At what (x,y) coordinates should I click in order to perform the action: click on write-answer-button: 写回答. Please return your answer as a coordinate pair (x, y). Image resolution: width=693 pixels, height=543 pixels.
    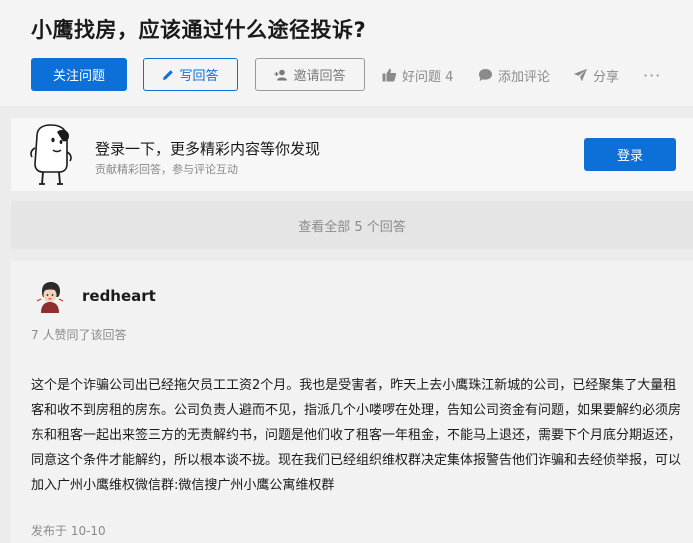
    Looking at the image, I should click on (190, 74).